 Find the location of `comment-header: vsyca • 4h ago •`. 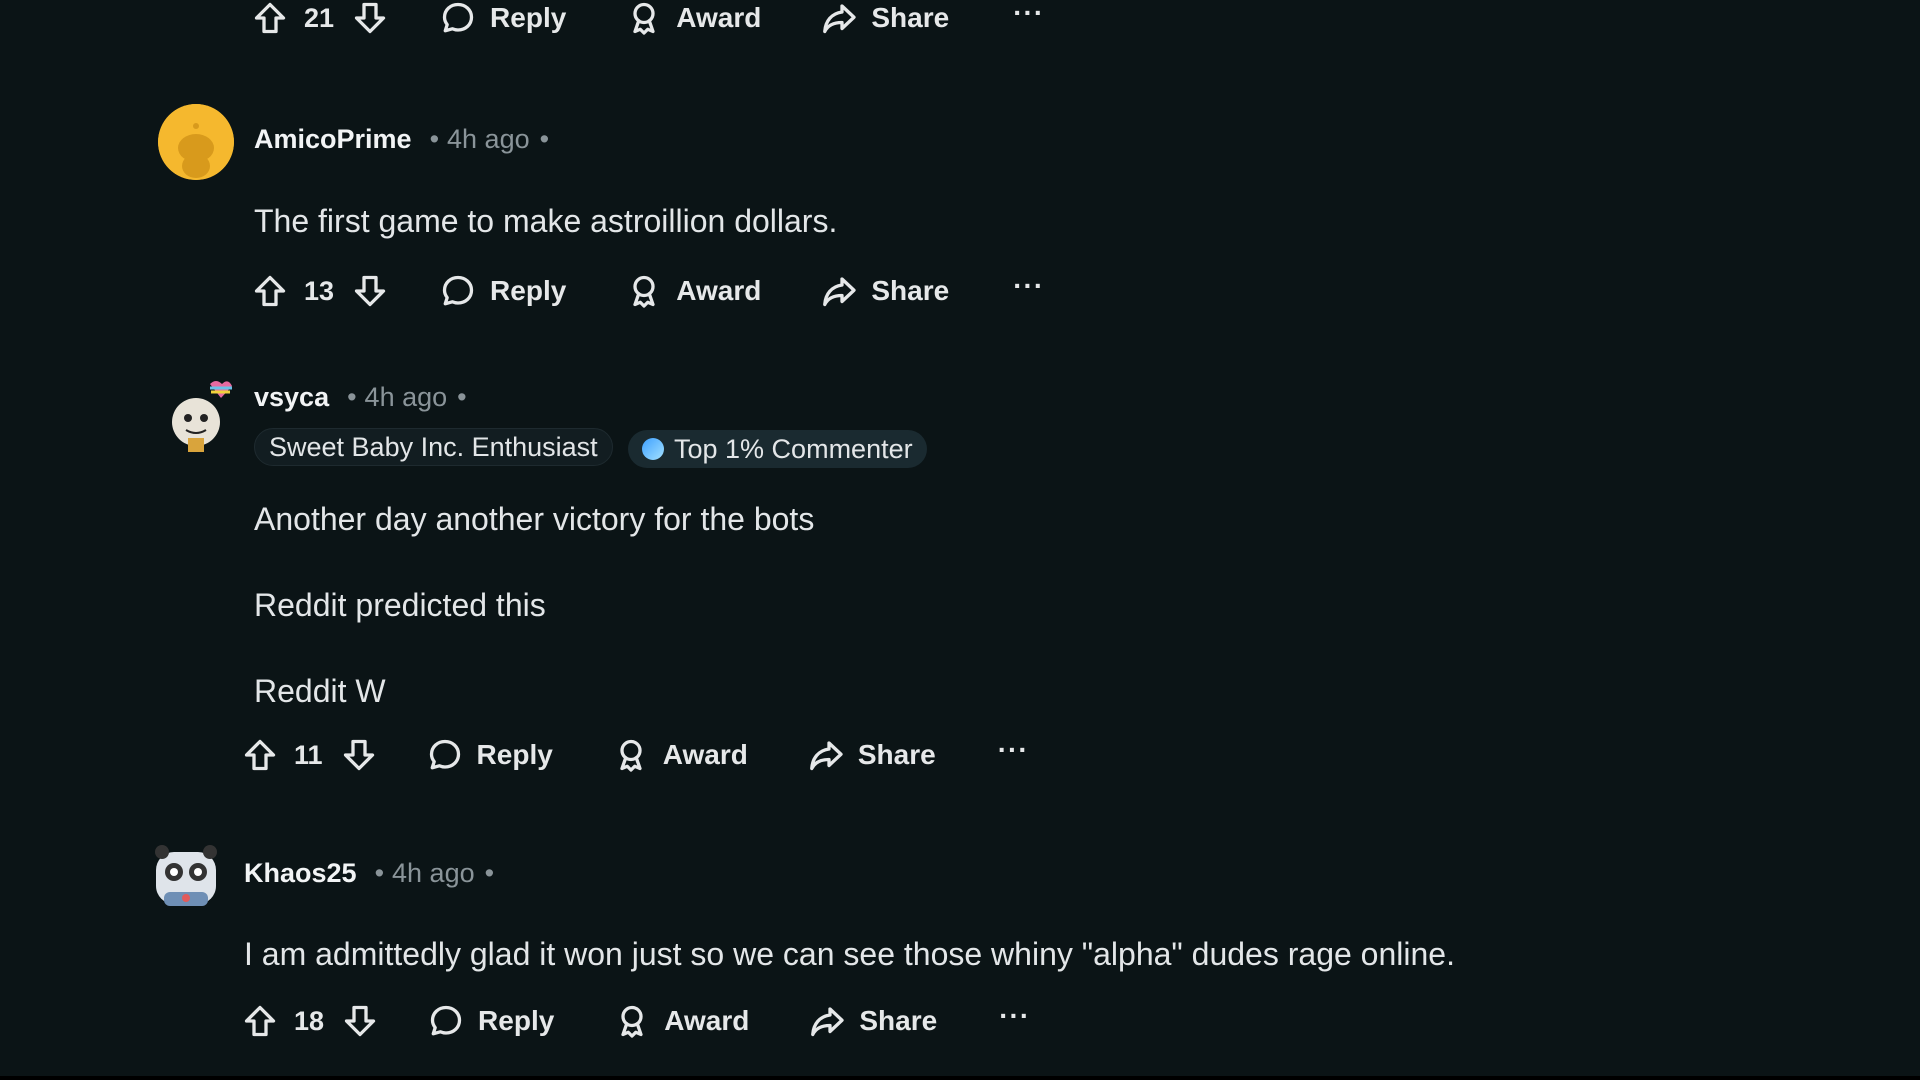

comment-header: vsyca • 4h ago • is located at coordinates (360, 397).